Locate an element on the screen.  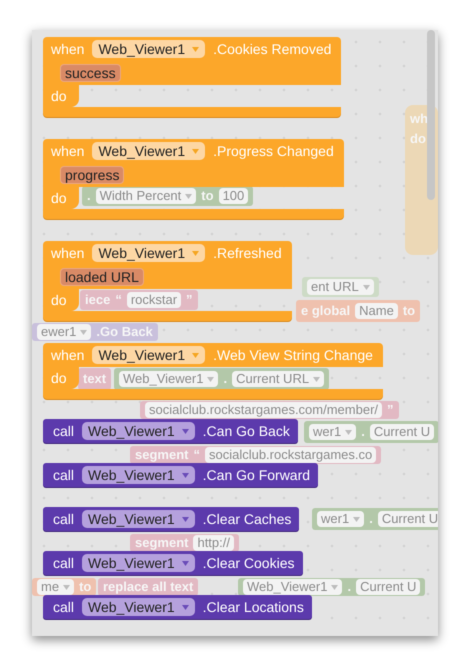
block-field: rockstar is located at coordinates (154, 300).